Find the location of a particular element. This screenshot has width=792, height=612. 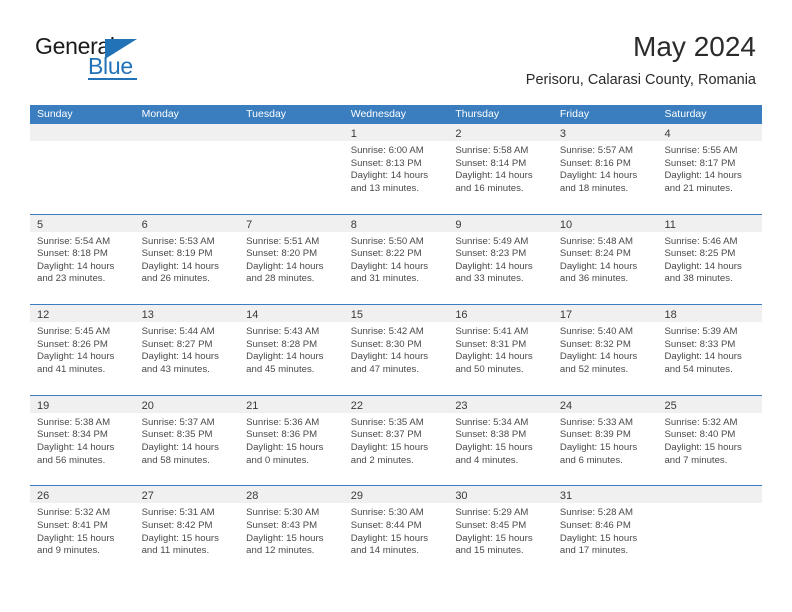

day-number: 8 is located at coordinates (353, 224).